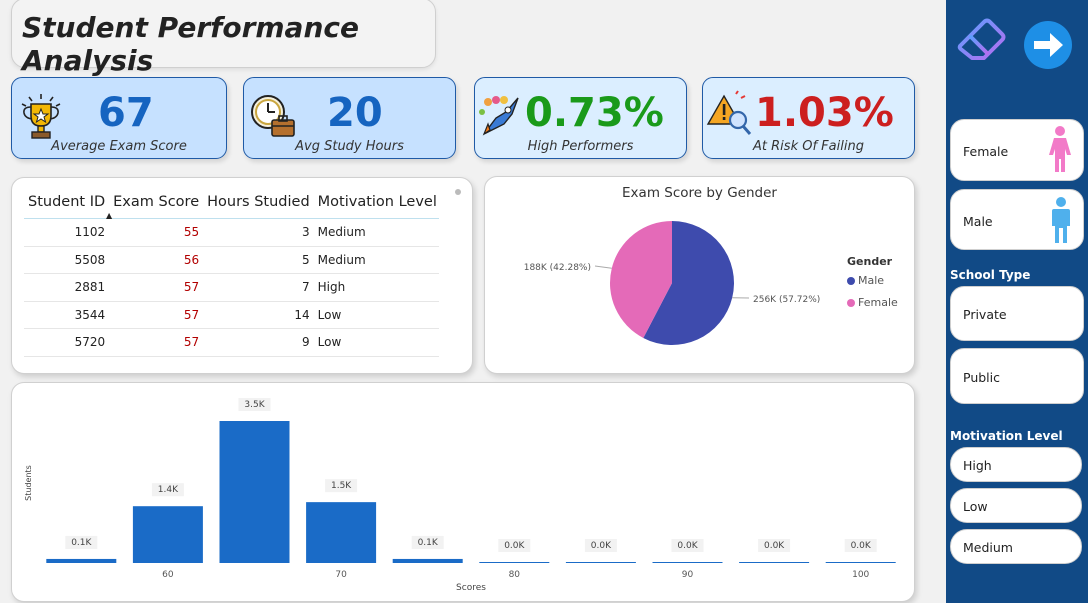 The image size is (1088, 603). I want to click on pie-leader-line, so click(603, 267).